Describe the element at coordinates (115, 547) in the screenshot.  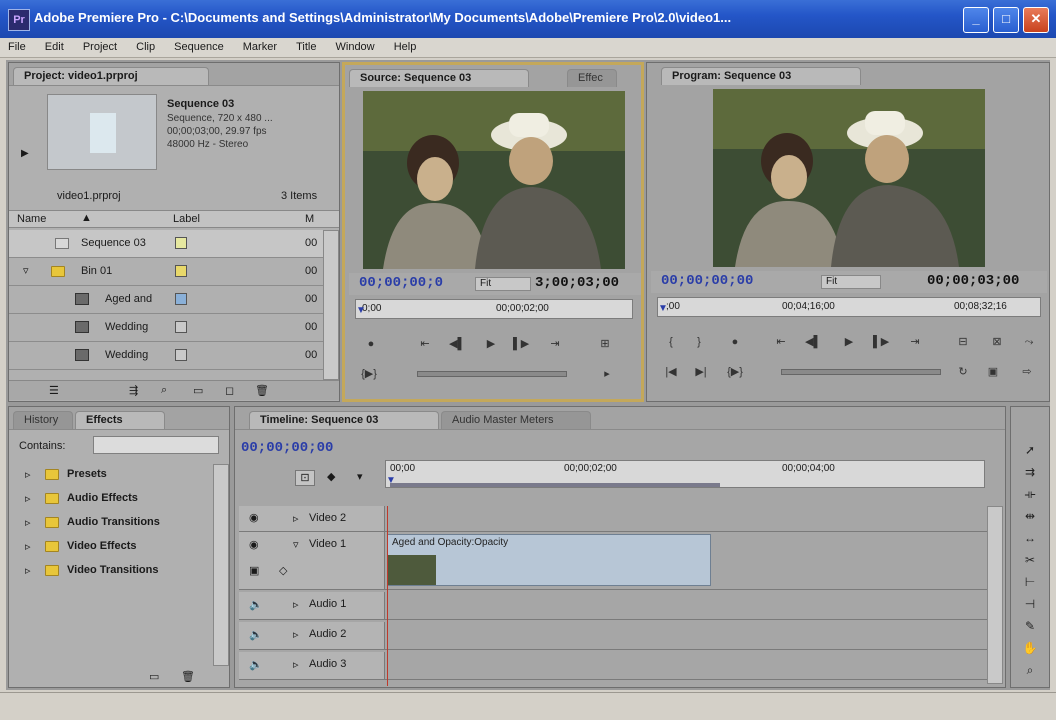
I see `tree-item-video-effects: ▹ Video Effects` at that location.